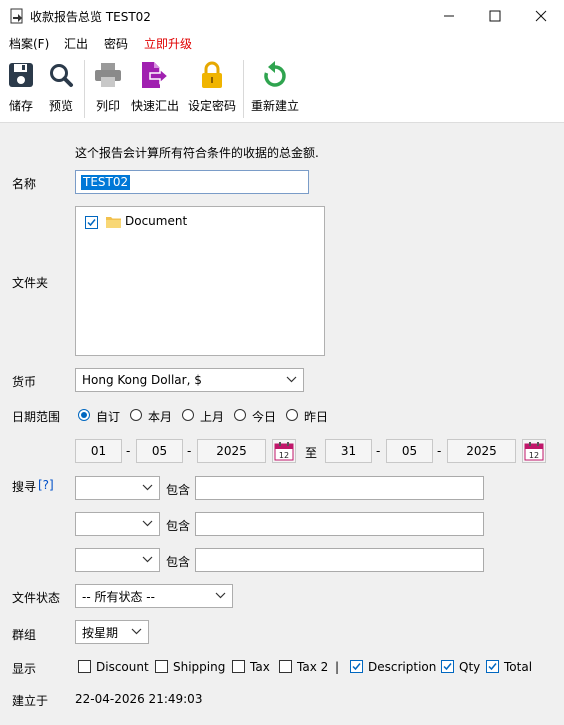 This screenshot has height=725, width=564. I want to click on from-month-input: 05, so click(159, 451).